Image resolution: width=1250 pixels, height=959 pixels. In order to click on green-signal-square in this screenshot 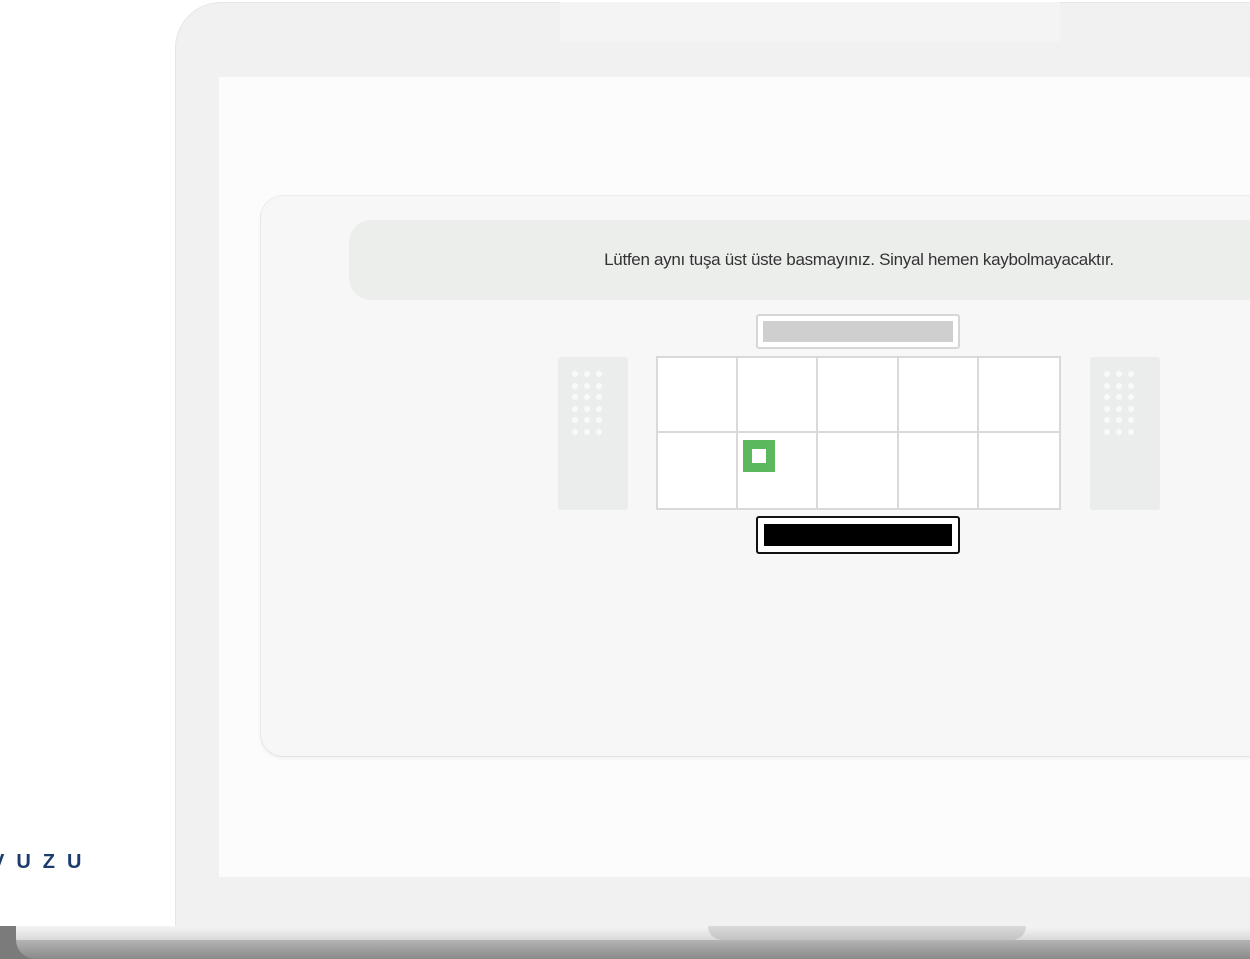, I will do `click(759, 456)`.